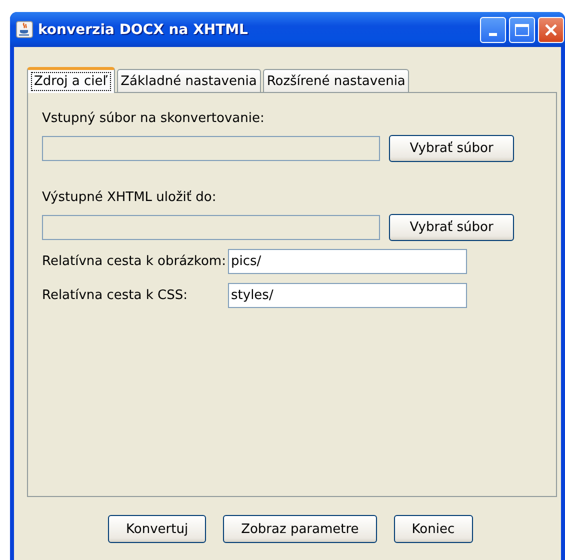  What do you see at coordinates (493, 29) in the screenshot?
I see `minimize-button` at bounding box center [493, 29].